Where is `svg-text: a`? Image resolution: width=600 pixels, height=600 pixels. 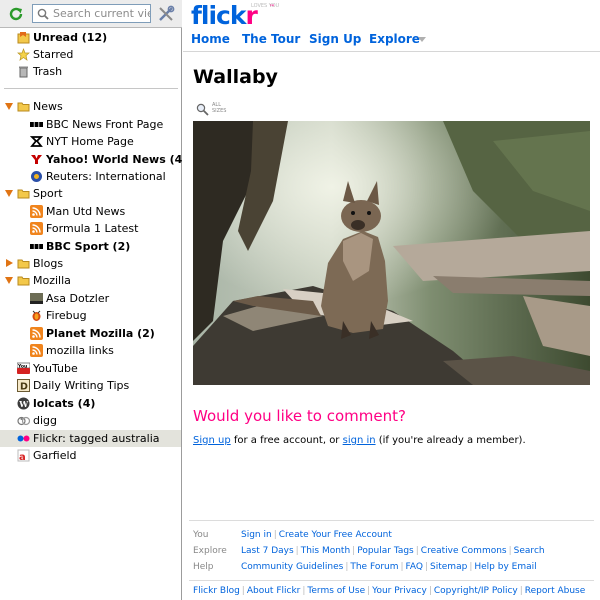 svg-text: a is located at coordinates (22, 457).